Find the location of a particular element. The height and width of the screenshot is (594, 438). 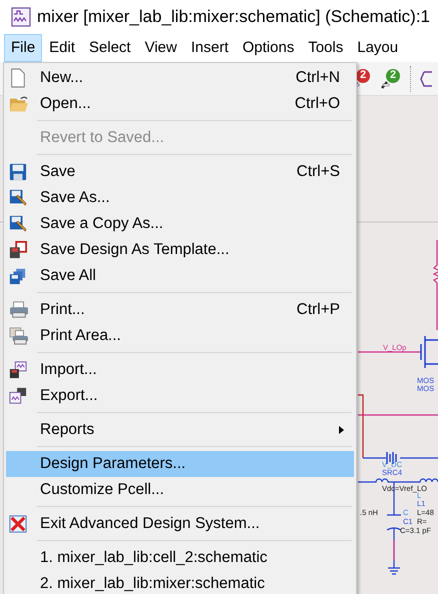

menu: View is located at coordinates (161, 48).